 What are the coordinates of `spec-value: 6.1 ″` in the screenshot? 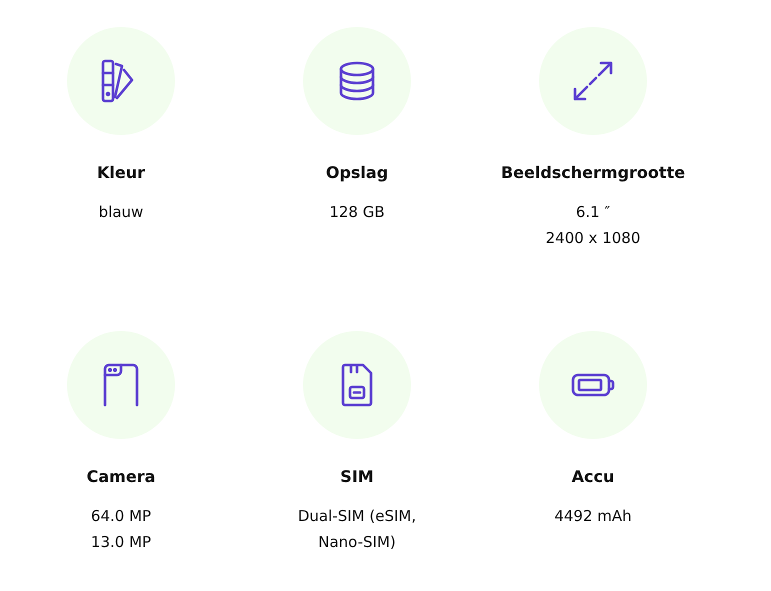 It's located at (593, 212).